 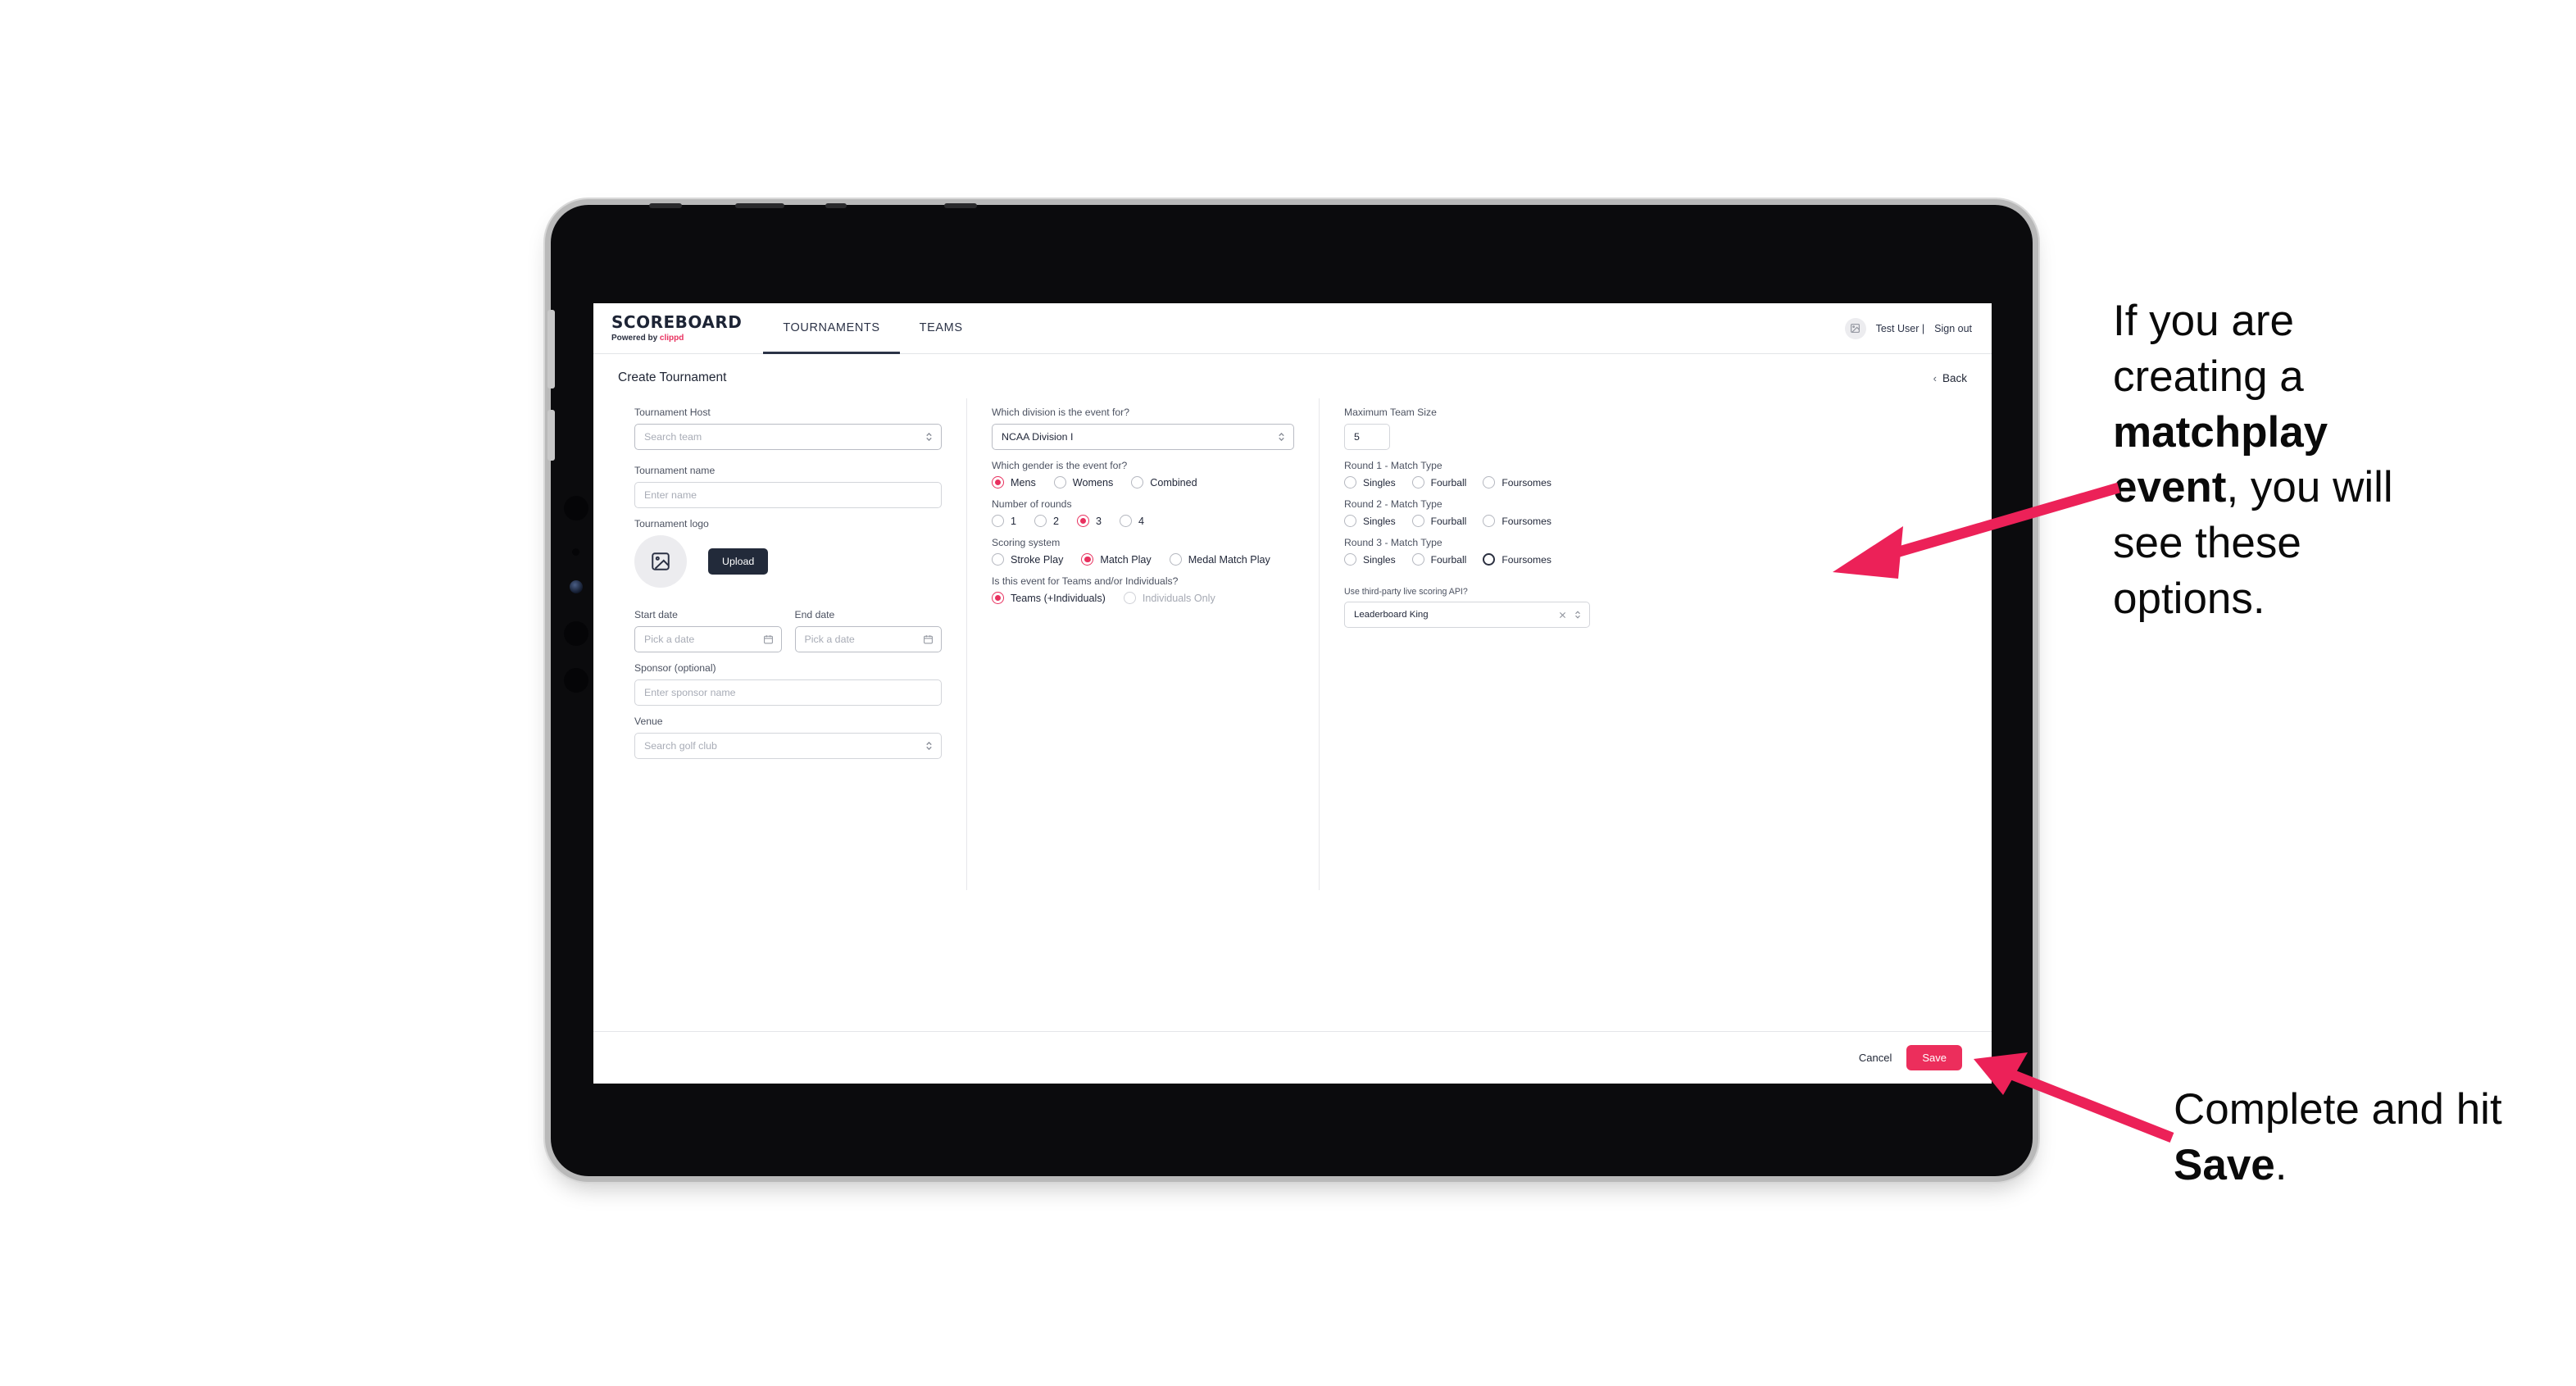 What do you see at coordinates (868, 639) in the screenshot?
I see `end-date-input: Pick a date` at bounding box center [868, 639].